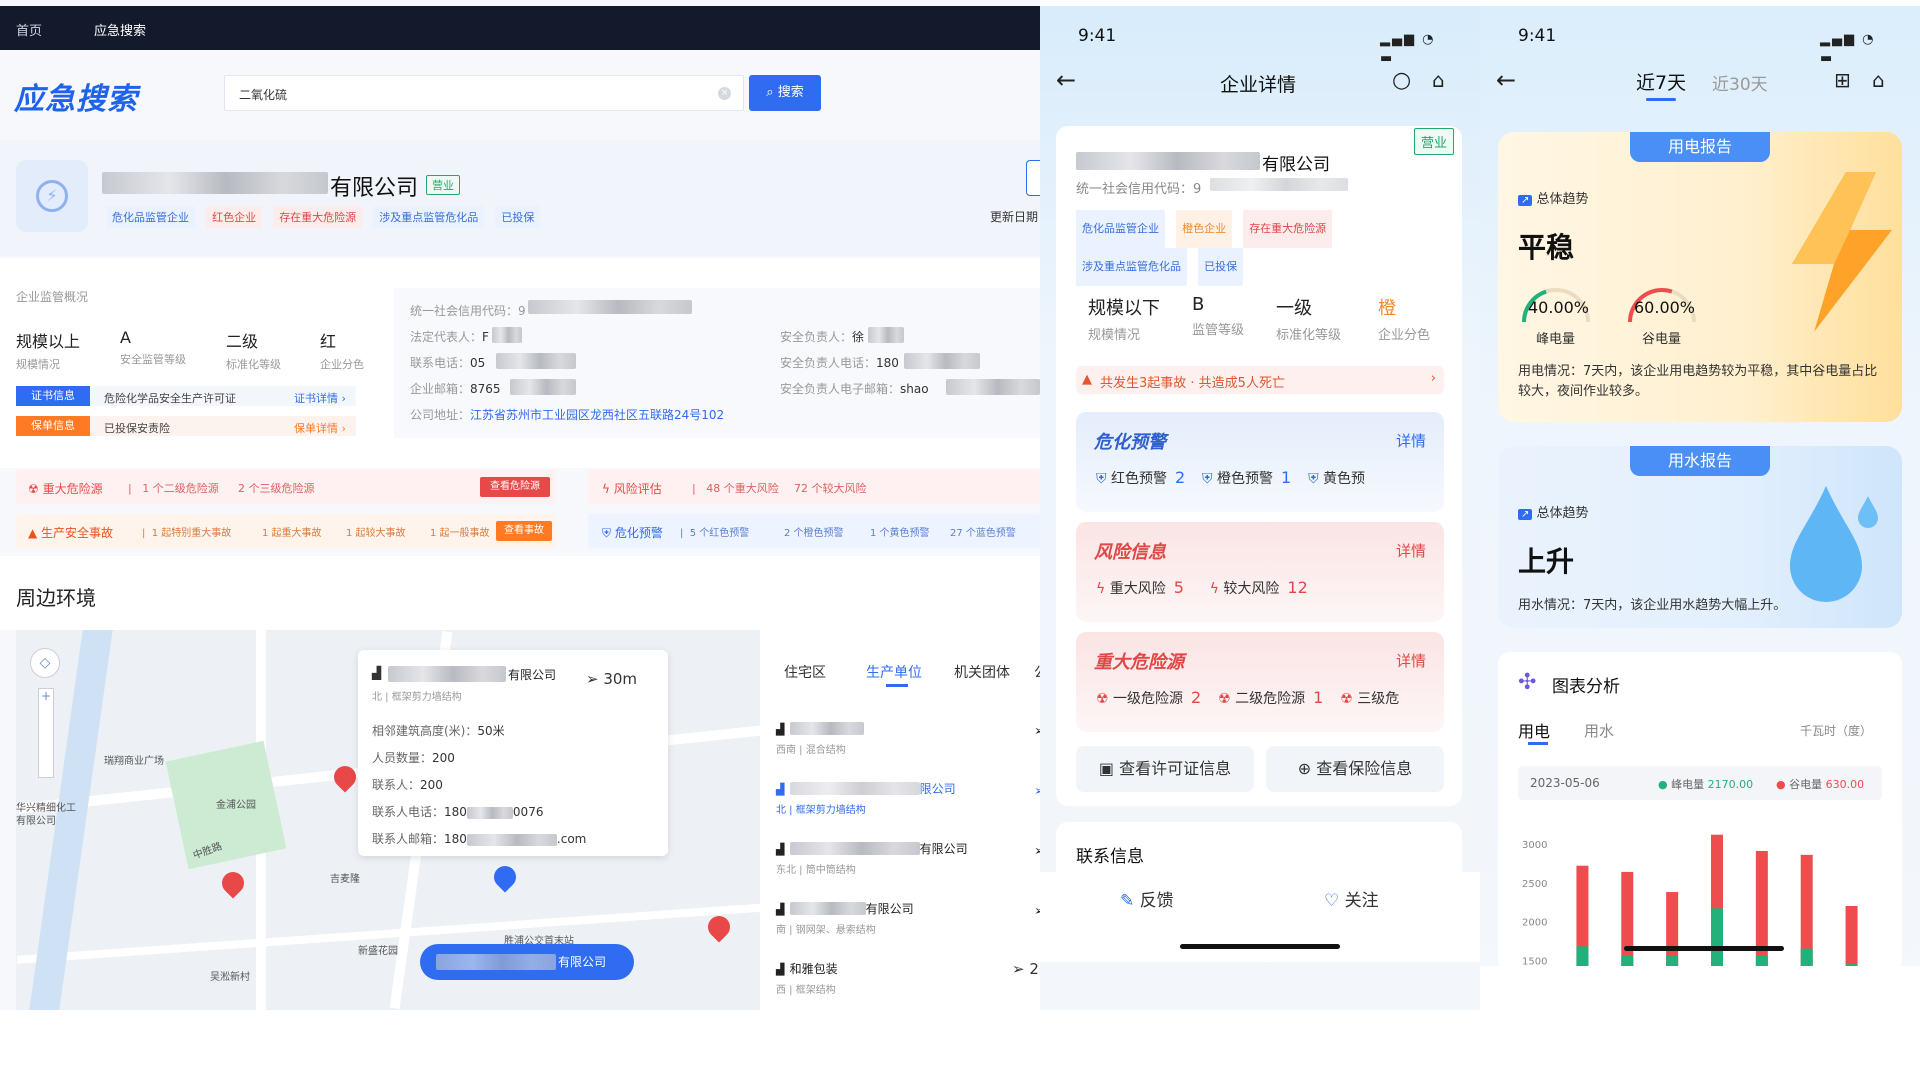 The height and width of the screenshot is (1074, 1920). What do you see at coordinates (1355, 769) in the screenshot?
I see `view-insurance-button: ⊕ 查看保险信息` at bounding box center [1355, 769].